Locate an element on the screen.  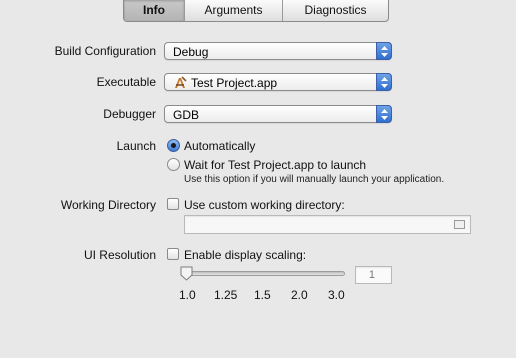
scaling-slider-track is located at coordinates (264, 273).